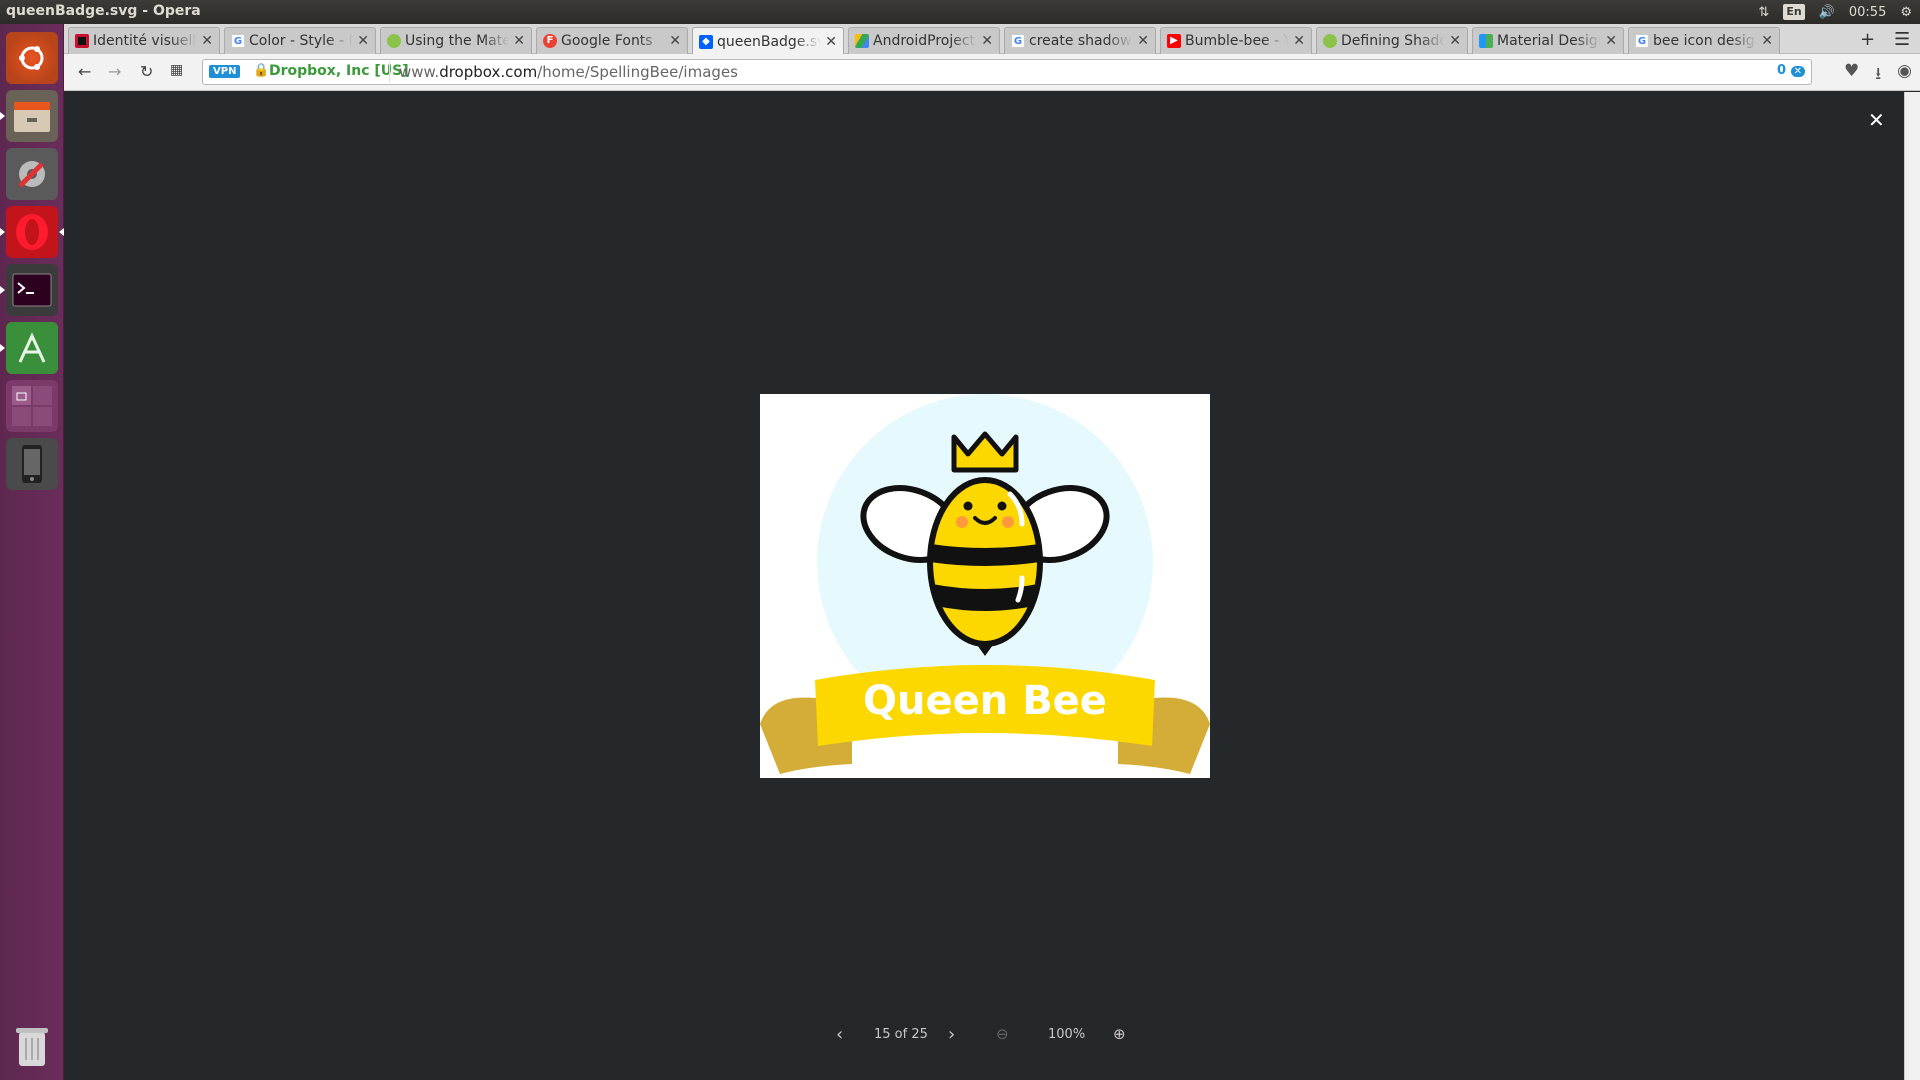  Describe the element at coordinates (32, 406) in the screenshot. I see `workspace-switcher-icon` at that location.